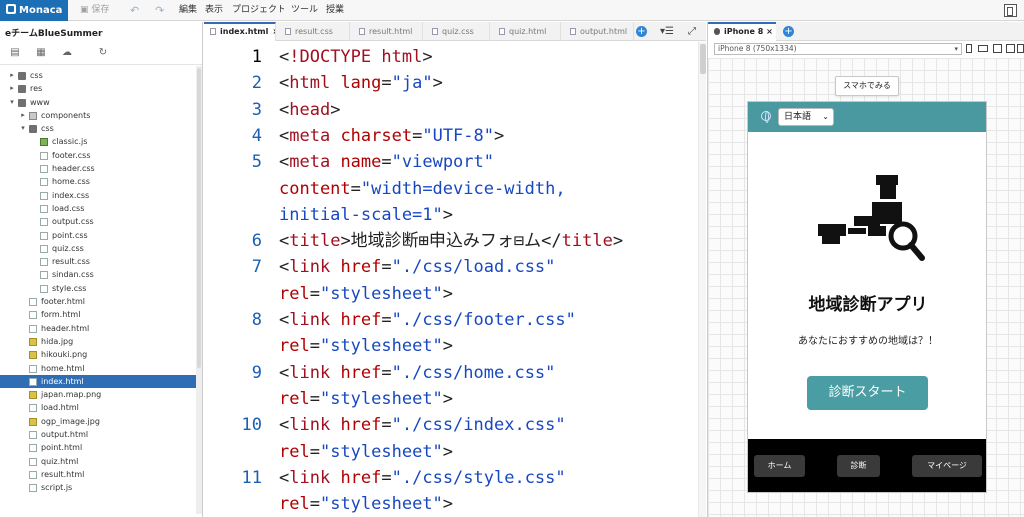  What do you see at coordinates (70, 142) in the screenshot?
I see `tree-item-label: classic.js` at bounding box center [70, 142].